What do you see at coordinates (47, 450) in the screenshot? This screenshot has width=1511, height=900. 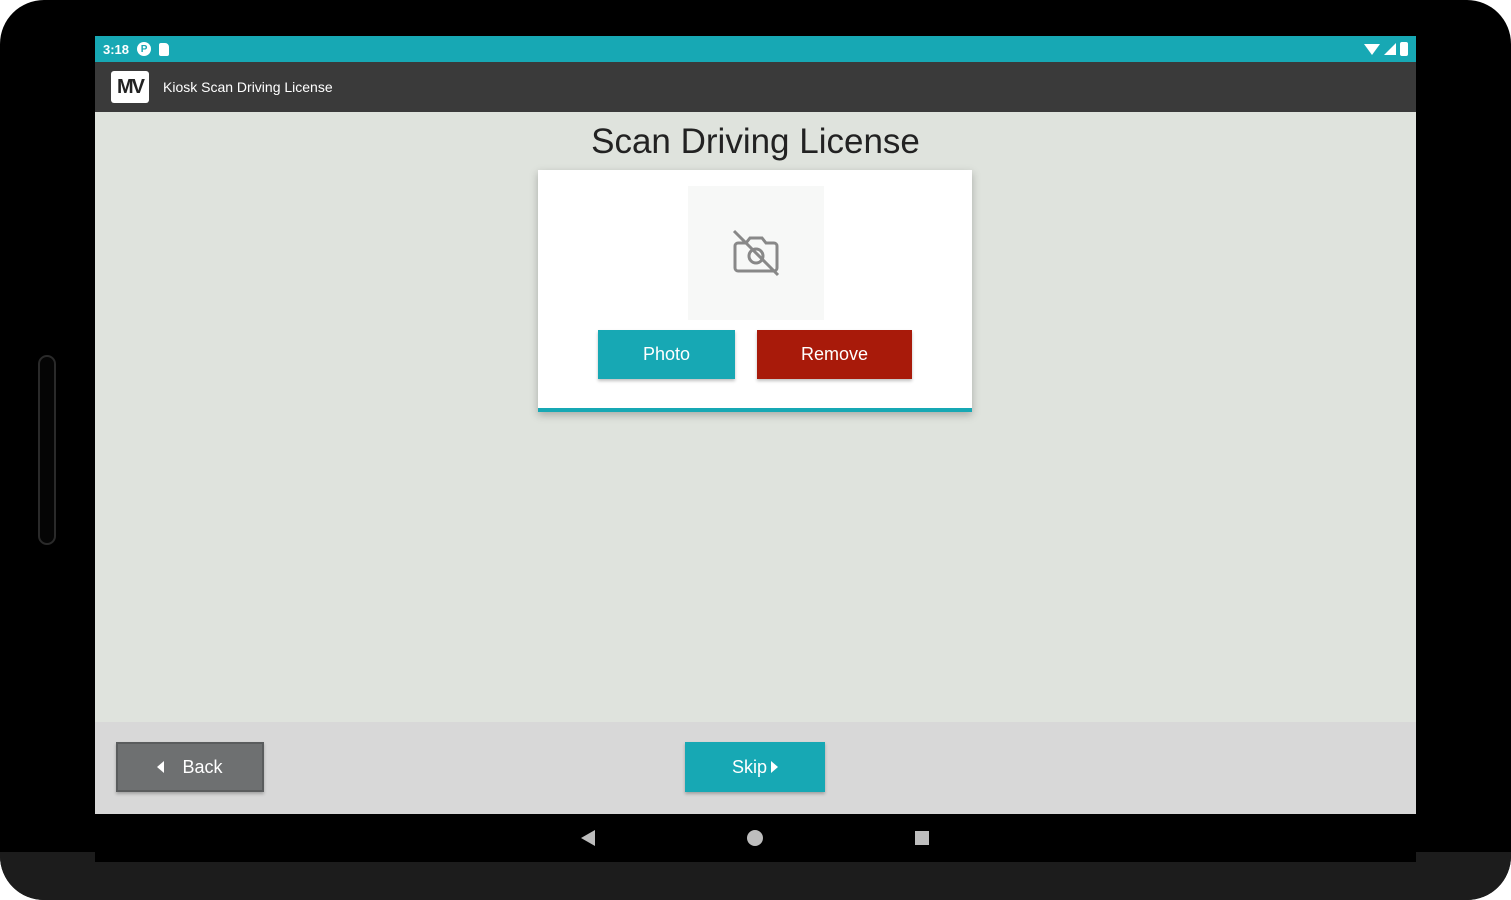 I see `tablet-side-button` at bounding box center [47, 450].